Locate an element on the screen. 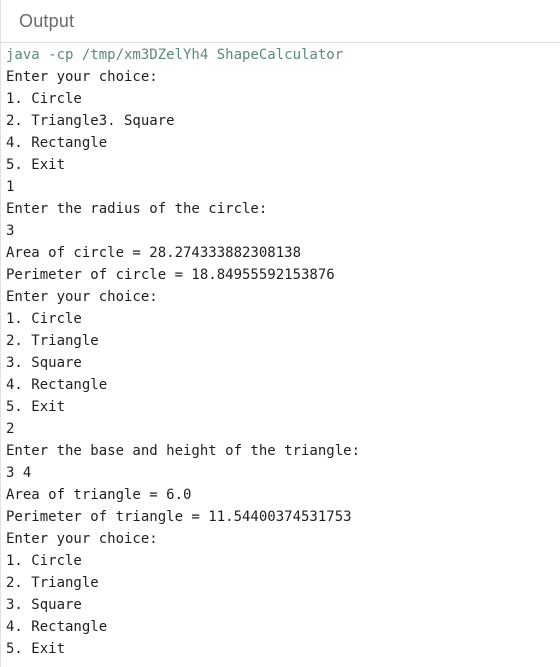  console-input-line: 3 is located at coordinates (10, 231).